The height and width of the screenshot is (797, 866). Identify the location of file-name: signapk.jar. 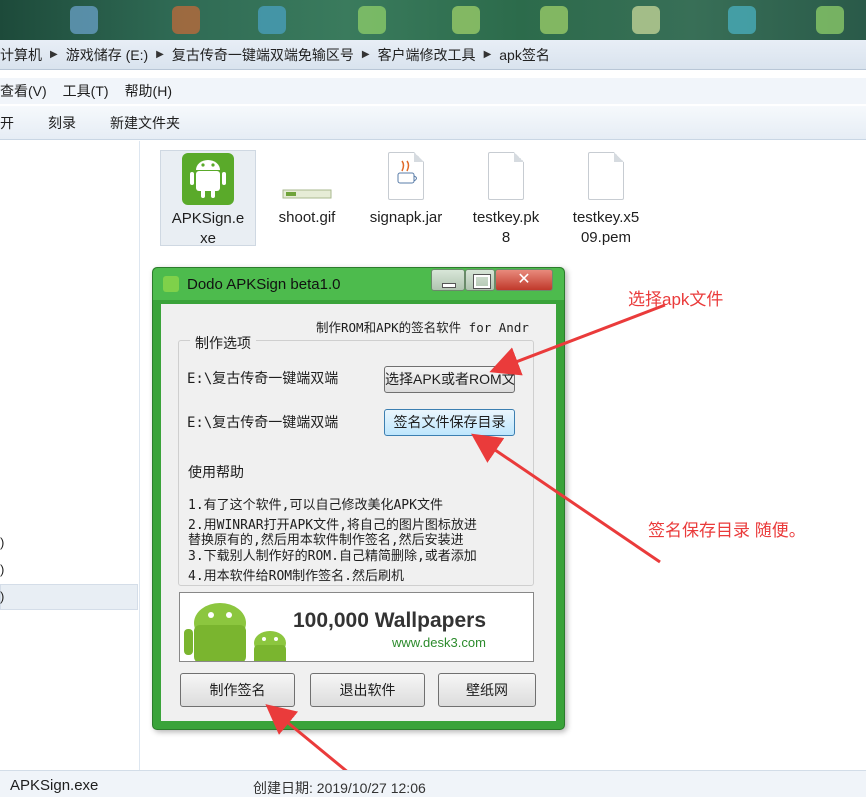
(406, 217).